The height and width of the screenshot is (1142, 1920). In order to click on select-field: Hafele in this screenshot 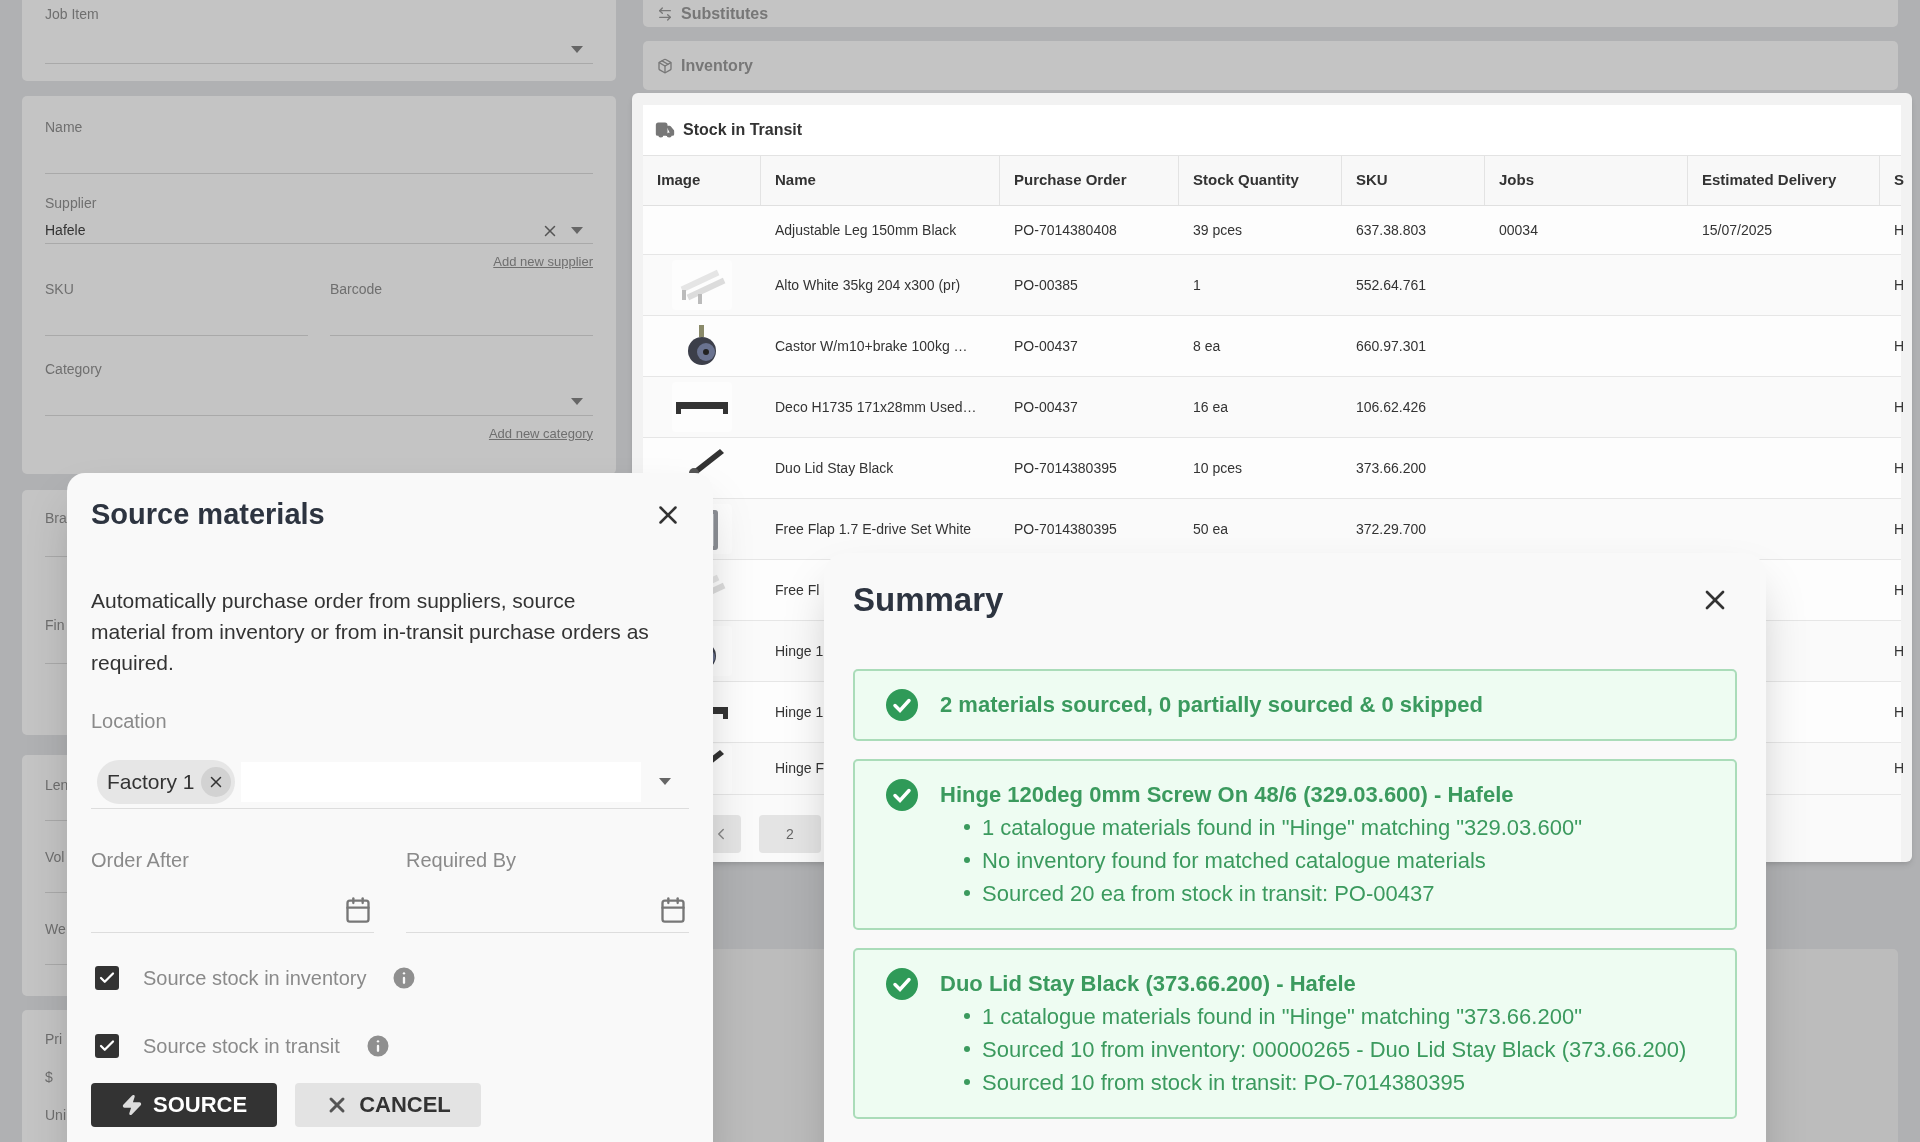, I will do `click(319, 231)`.